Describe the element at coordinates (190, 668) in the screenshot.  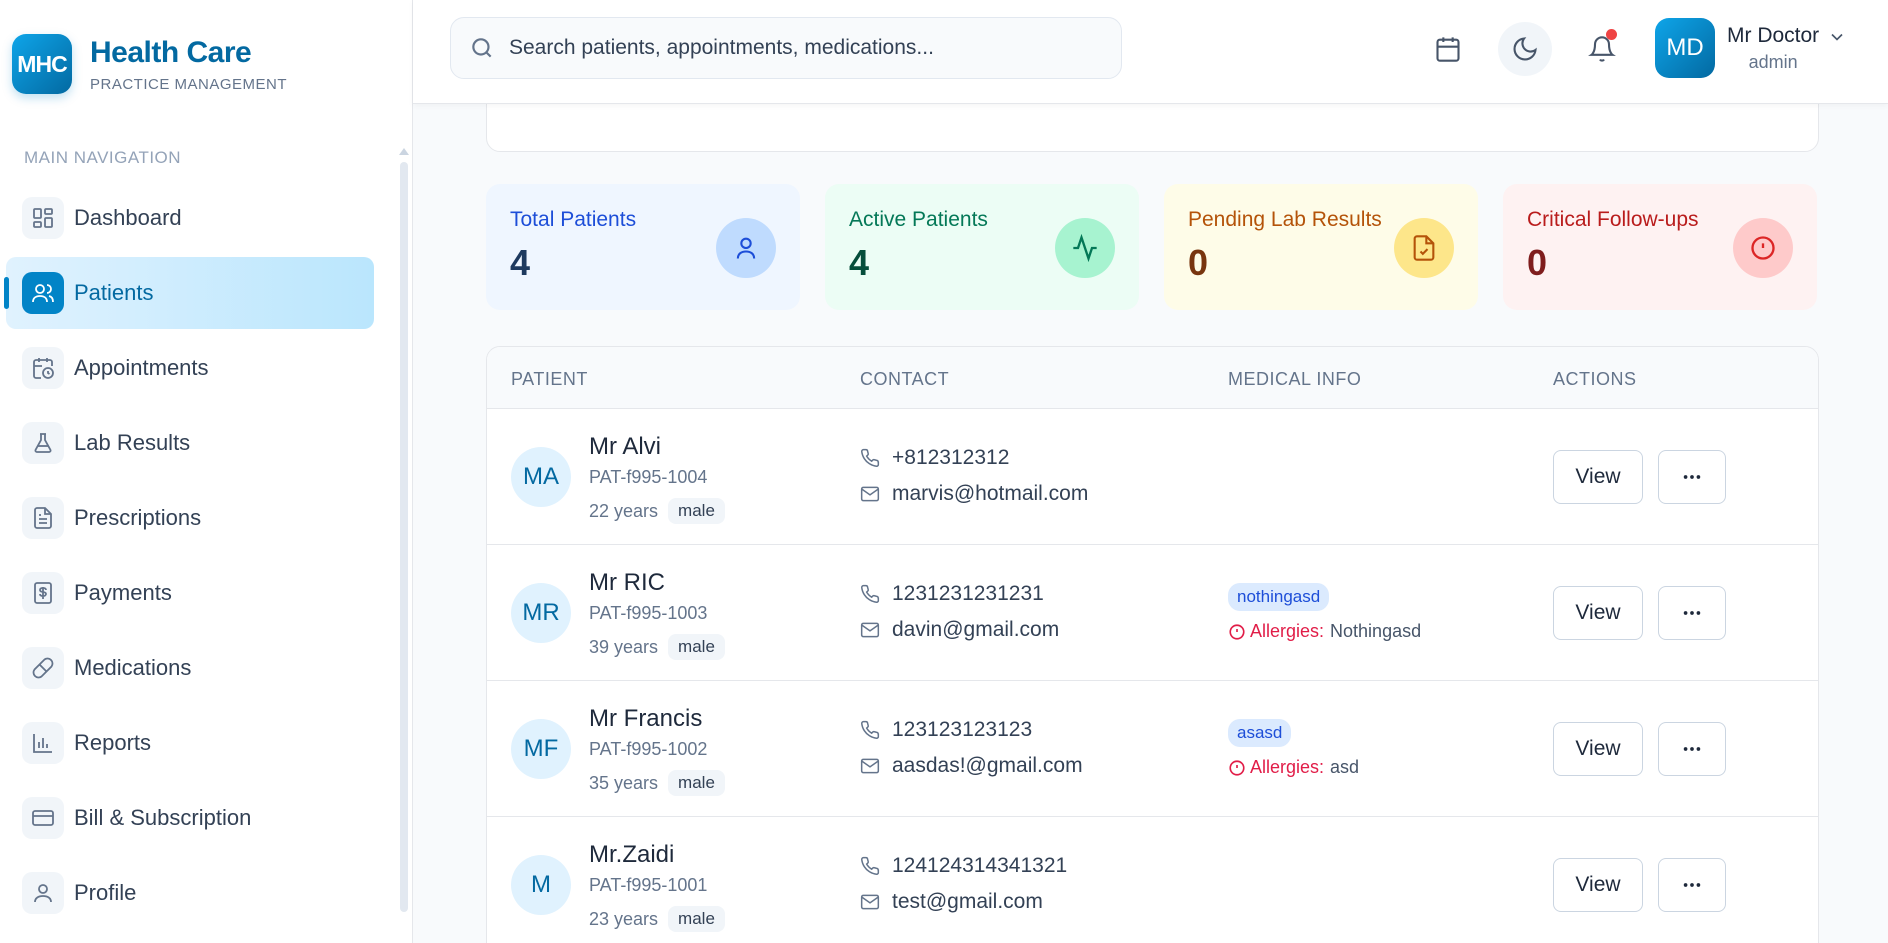
I see `sidebar-item-medications: Medications` at that location.